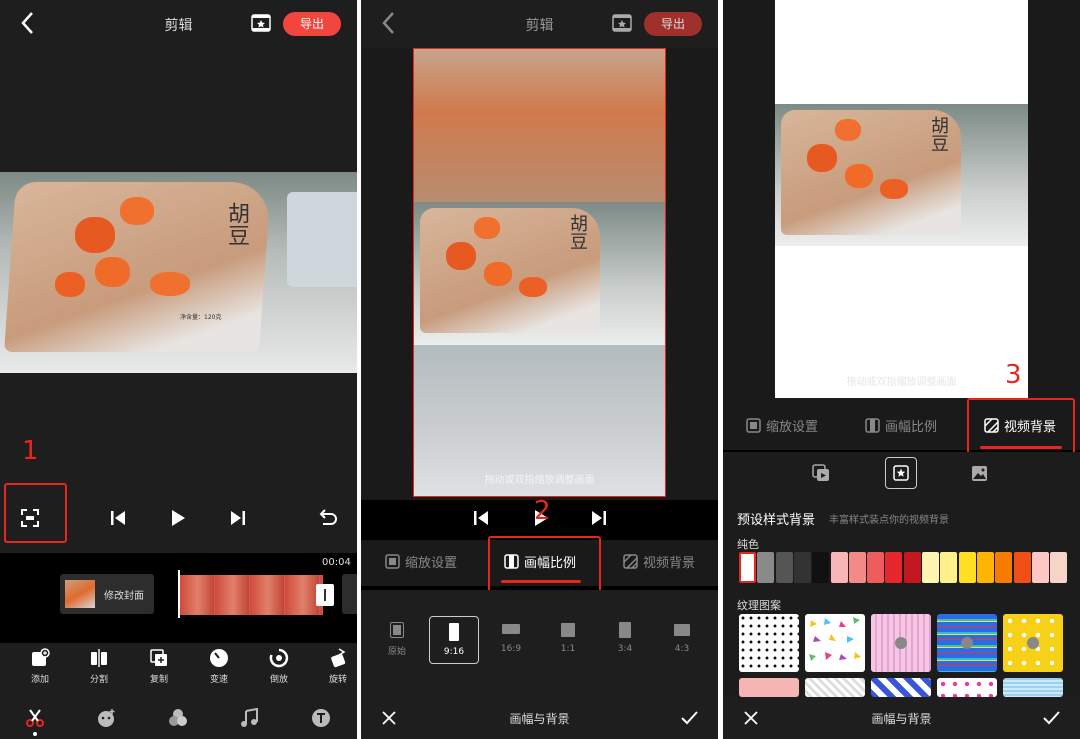  I want to click on ratio-original-icon, so click(397, 630).